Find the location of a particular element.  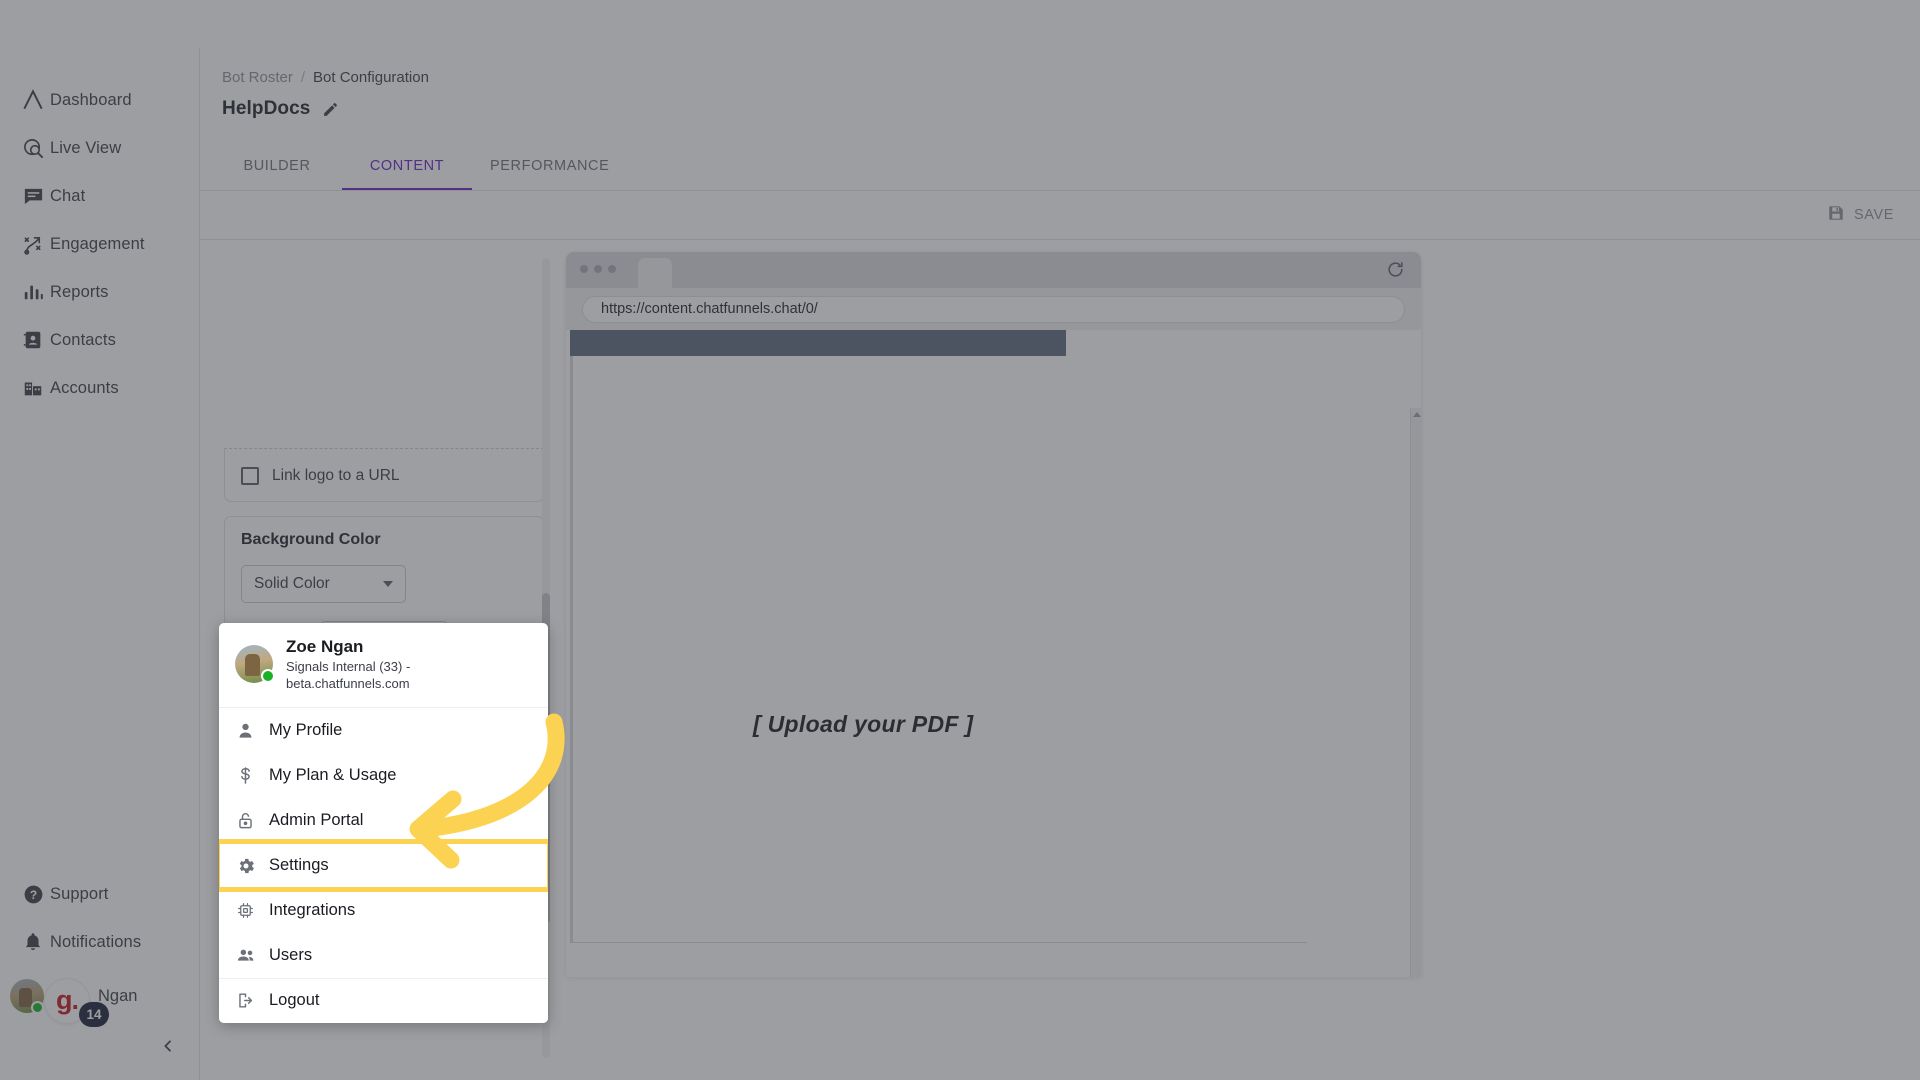

menu-item-logout: Logout is located at coordinates (383, 1000).